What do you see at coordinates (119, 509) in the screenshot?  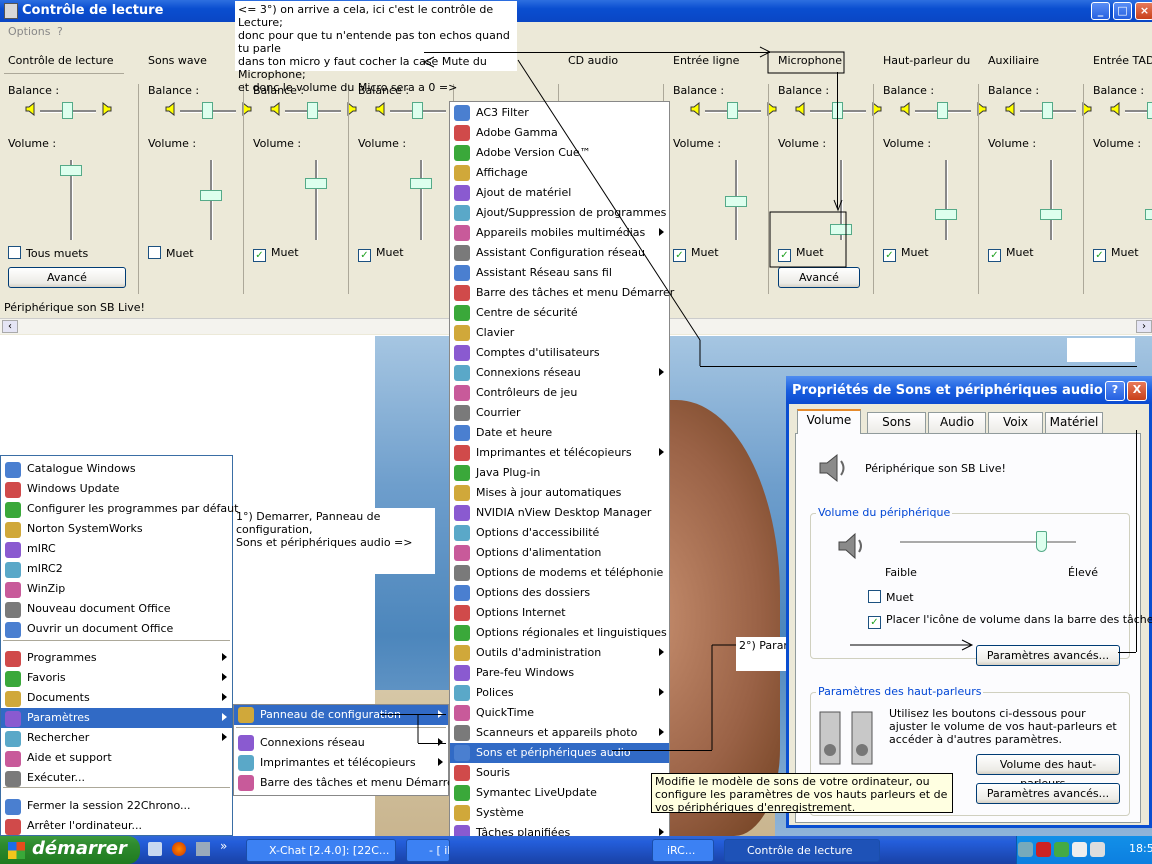 I see `start-menu-item: Configurer les programmes par défaut` at bounding box center [119, 509].